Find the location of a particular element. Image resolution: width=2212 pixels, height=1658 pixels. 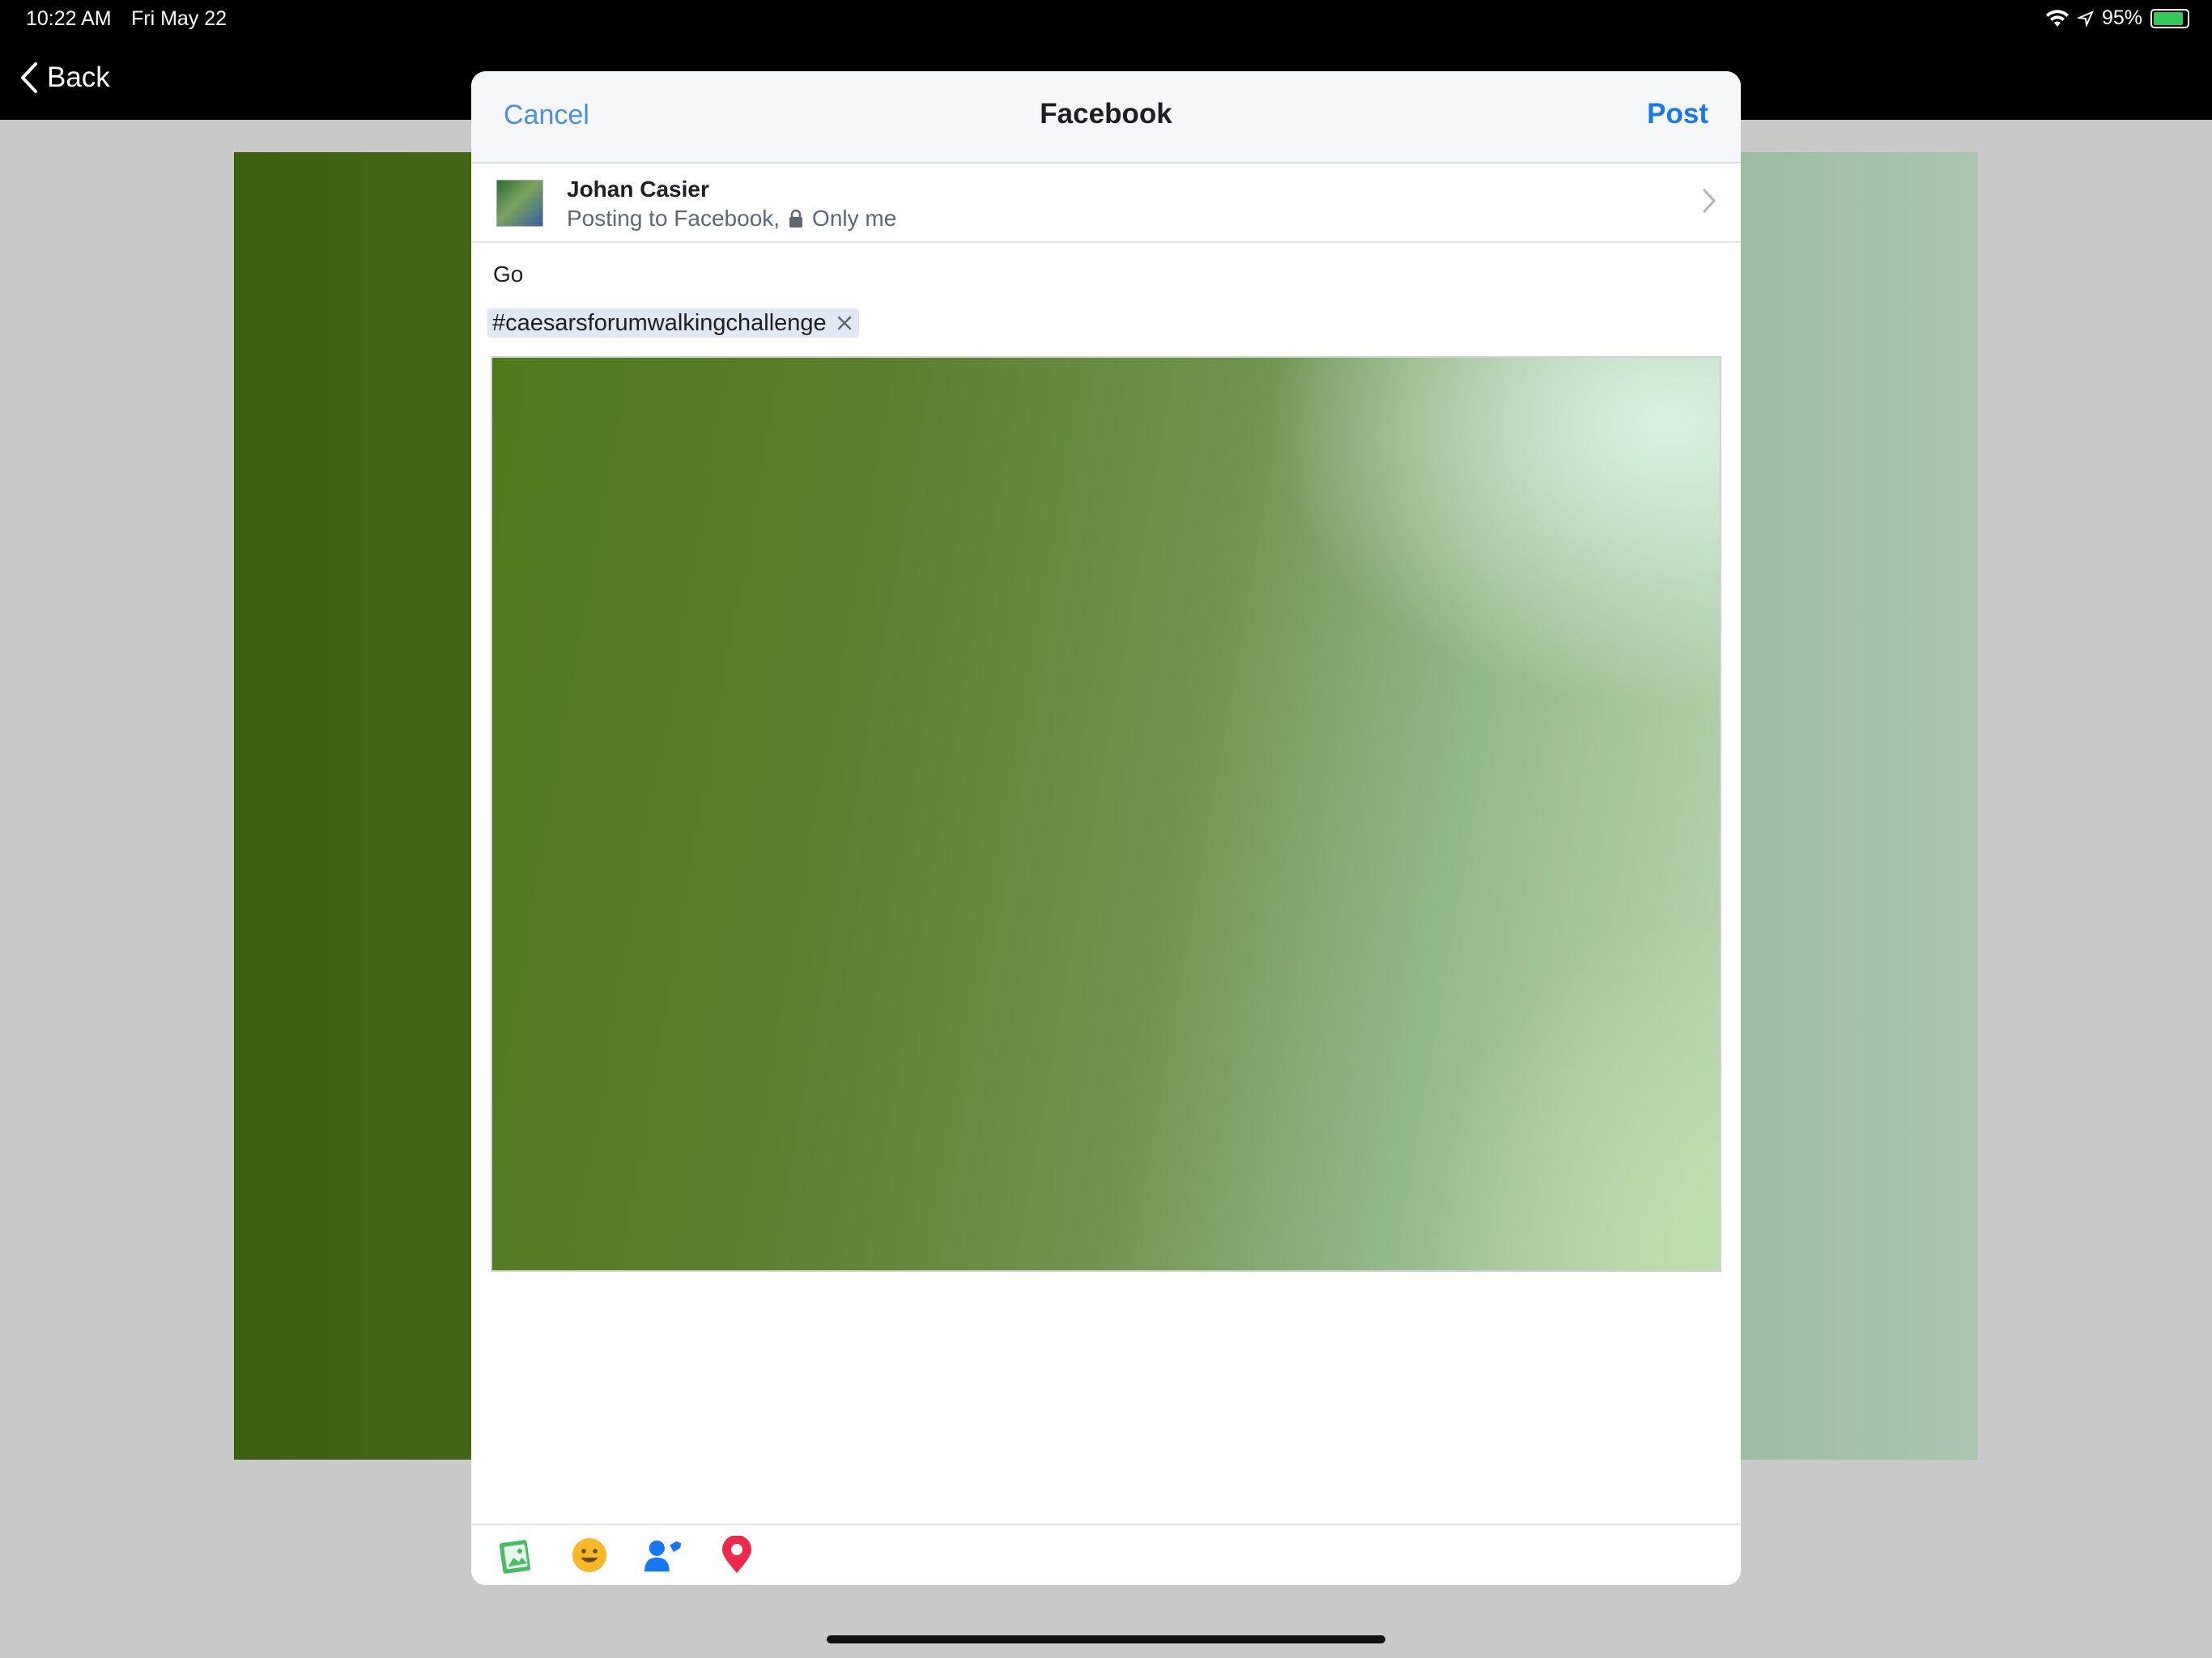

location-button is located at coordinates (737, 1555).